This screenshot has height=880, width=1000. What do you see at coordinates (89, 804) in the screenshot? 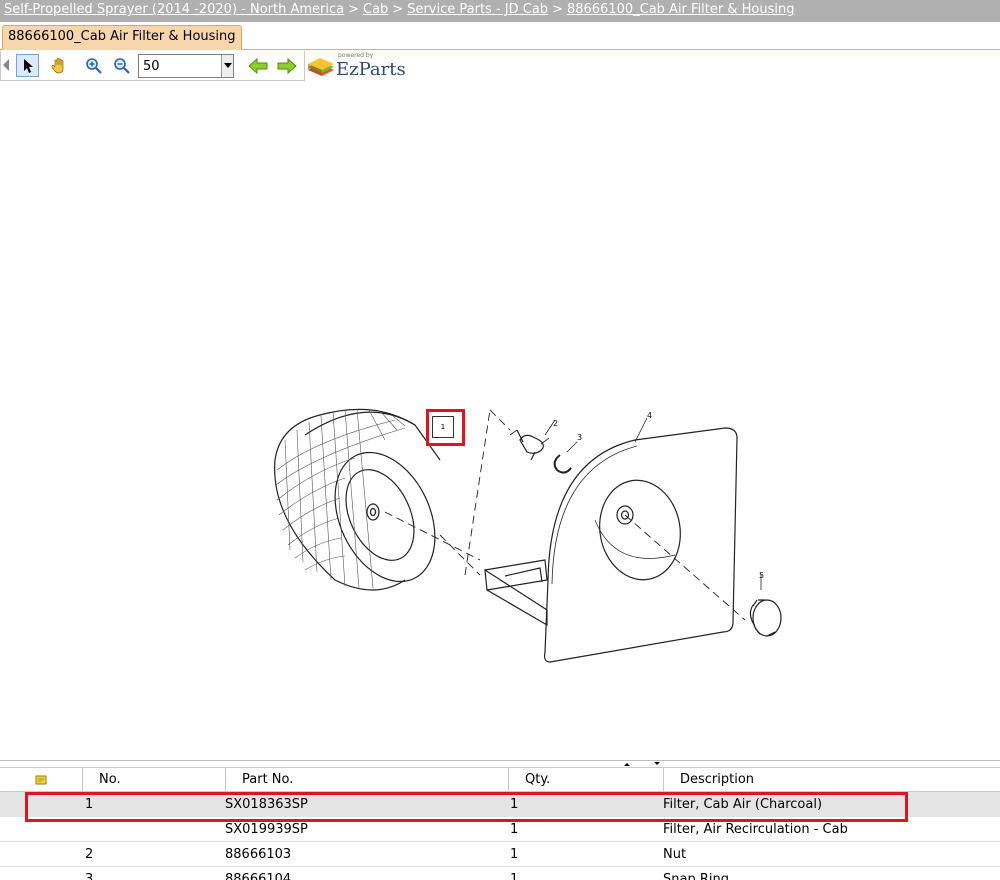
I see `cell-no: 1` at bounding box center [89, 804].